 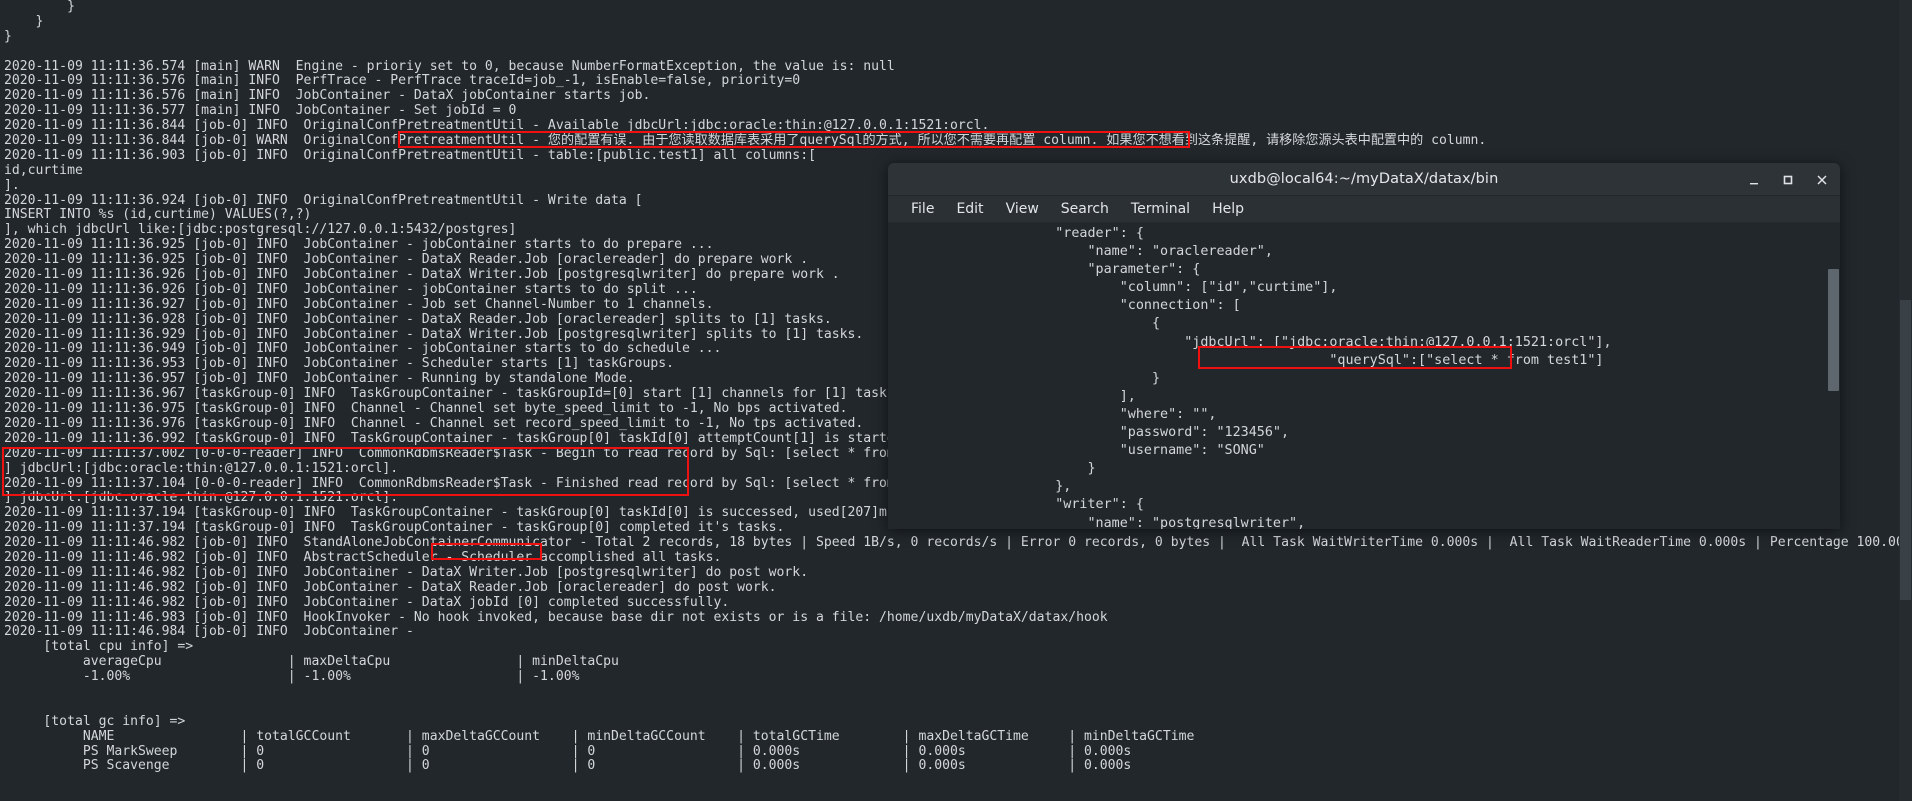 I want to click on background-scrollbar-thumb, so click(x=1905, y=450).